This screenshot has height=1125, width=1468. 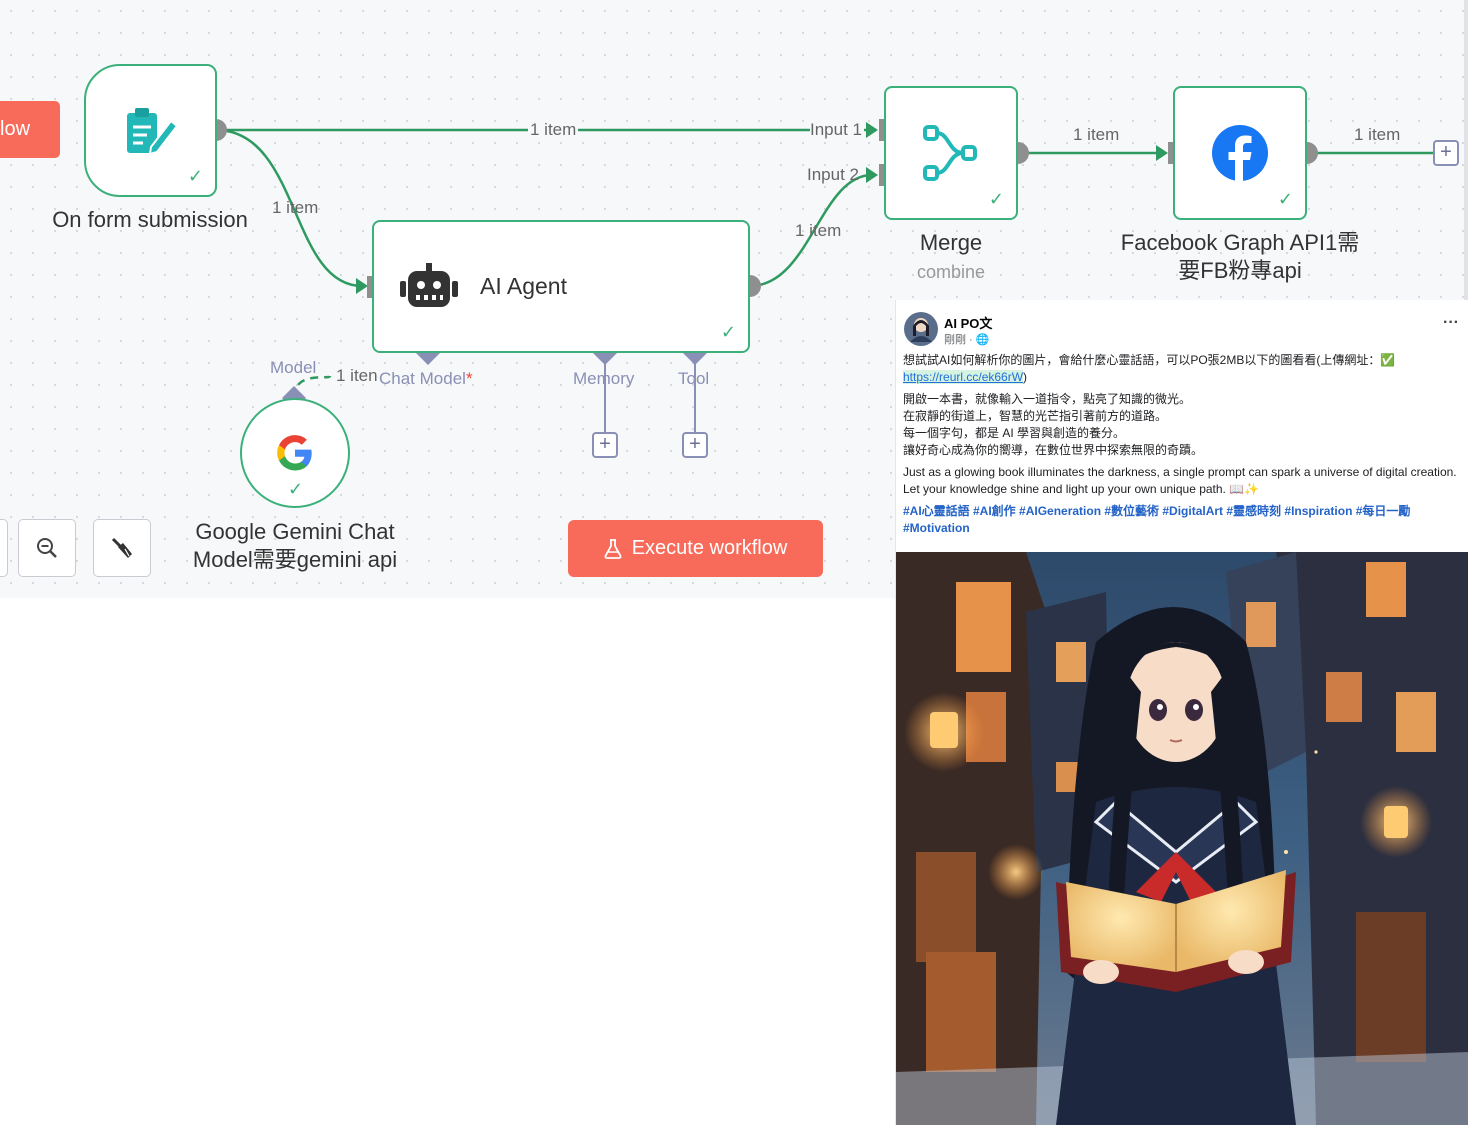 I want to click on merge-icon, so click(x=950, y=153).